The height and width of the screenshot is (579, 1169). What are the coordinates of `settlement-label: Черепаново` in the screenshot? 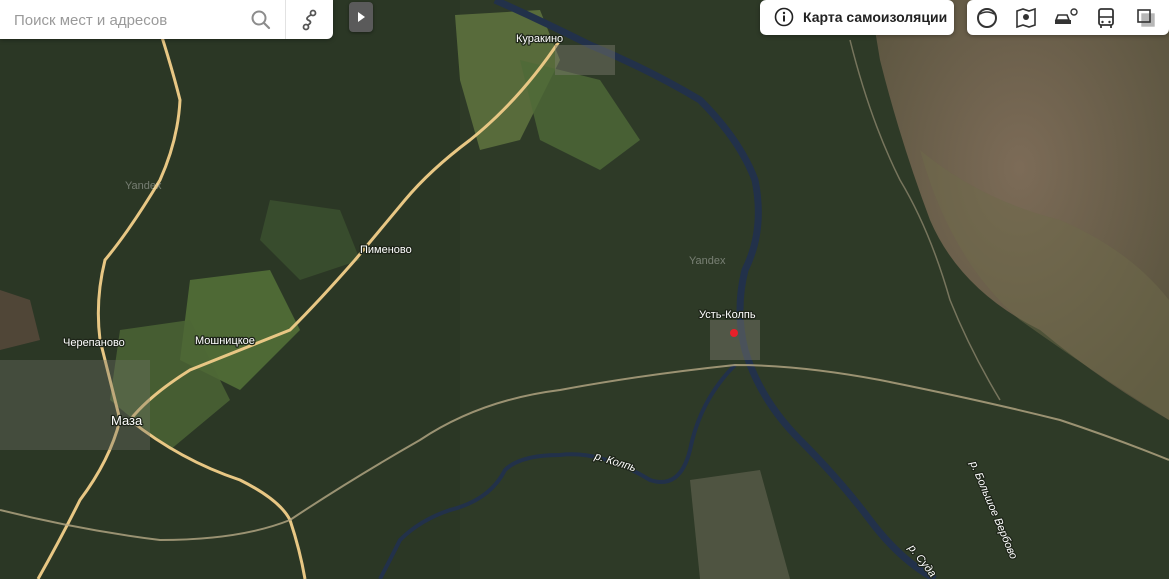 It's located at (94, 343).